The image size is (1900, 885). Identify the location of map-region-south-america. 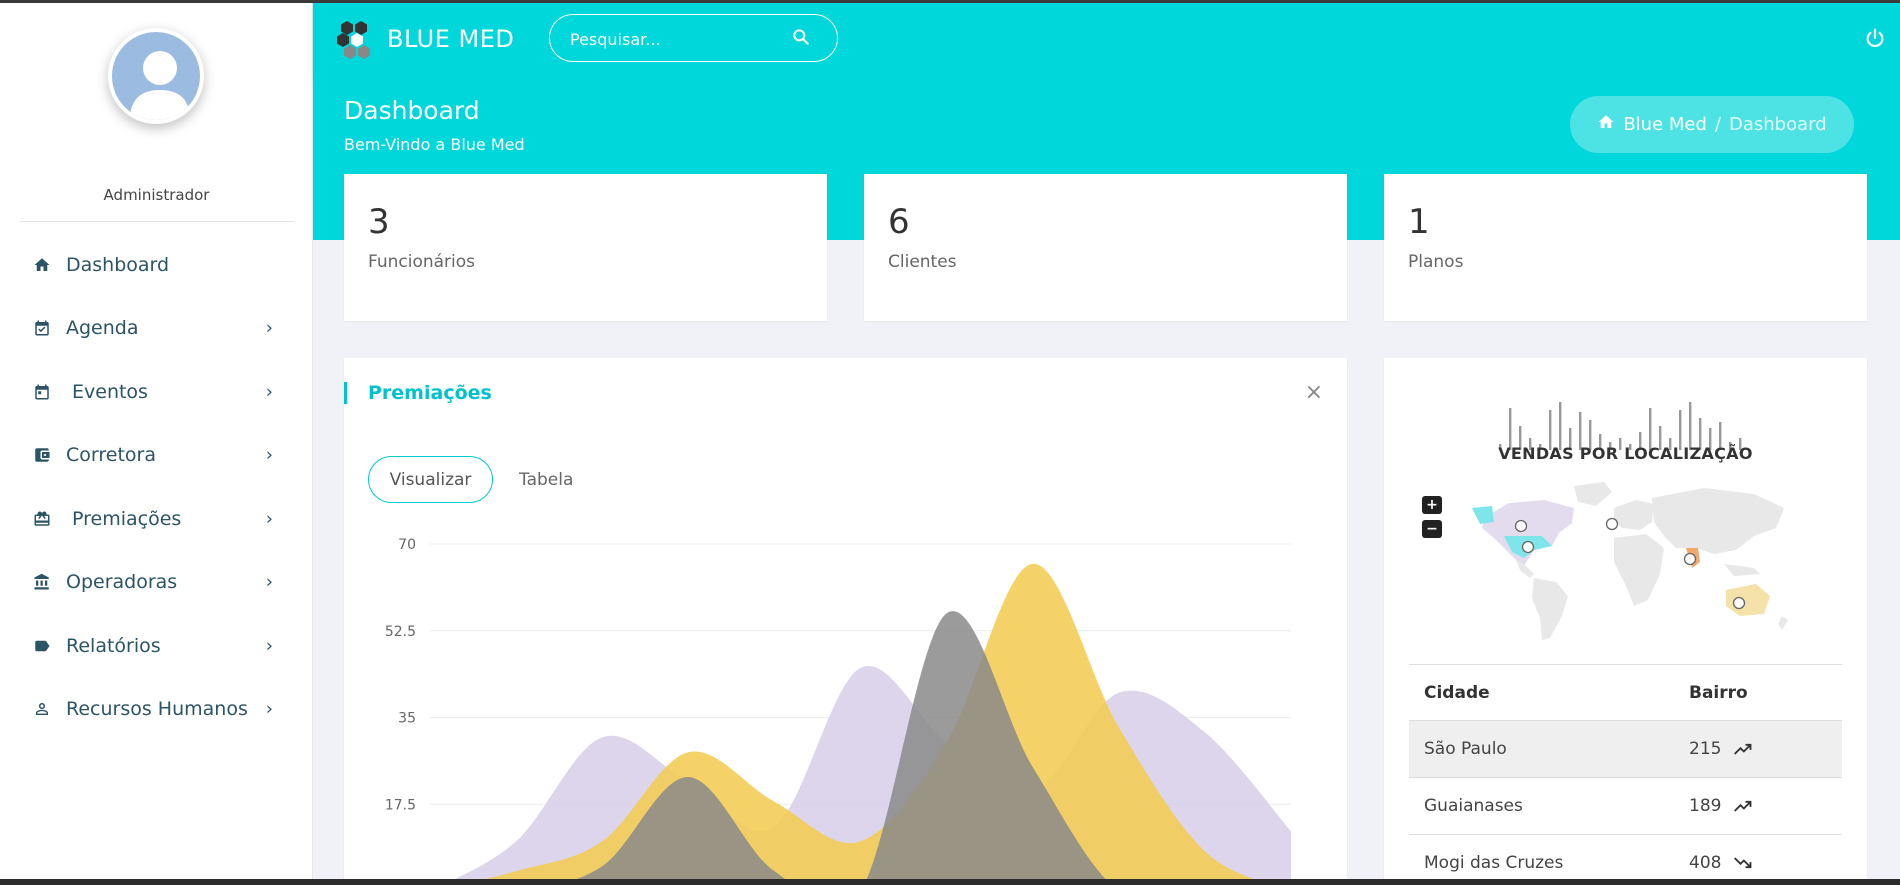
(1550, 609).